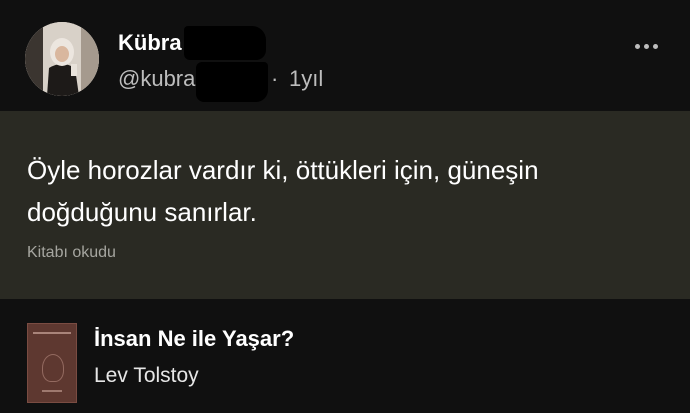 Image resolution: width=690 pixels, height=413 pixels. Describe the element at coordinates (52, 333) in the screenshot. I see `cover-title-line` at that location.